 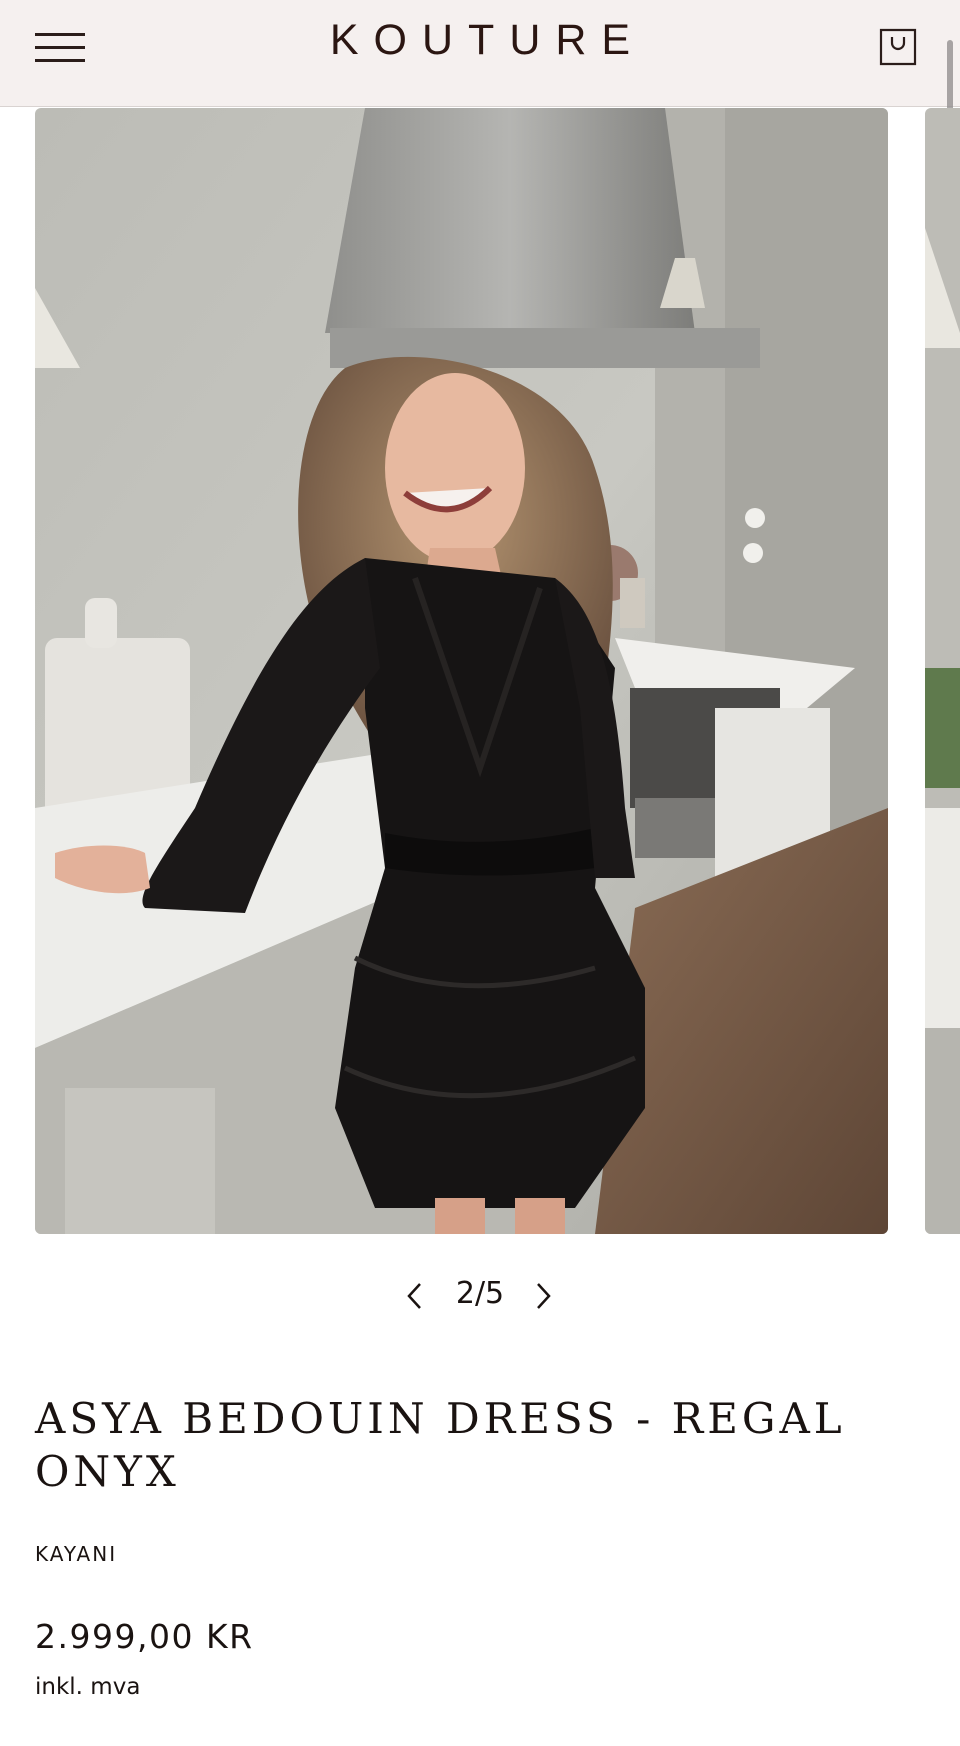 What do you see at coordinates (144, 1636) in the screenshot?
I see `product-price: 2.999,00 KR` at bounding box center [144, 1636].